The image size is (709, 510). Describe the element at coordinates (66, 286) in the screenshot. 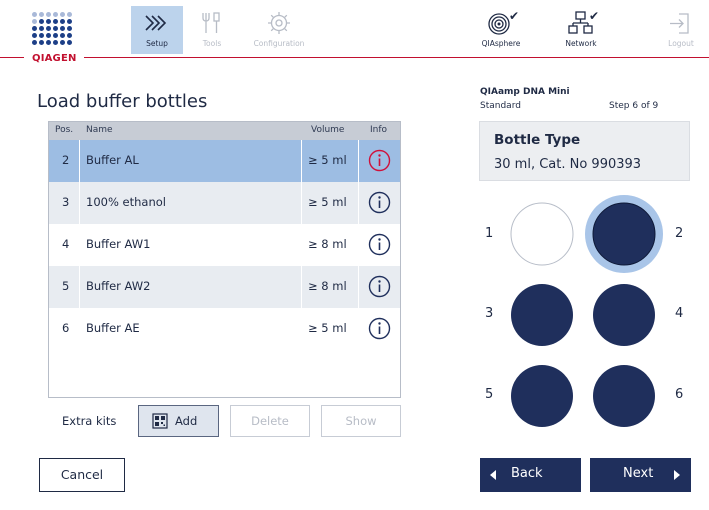

I see `row-pos: 5` at that location.